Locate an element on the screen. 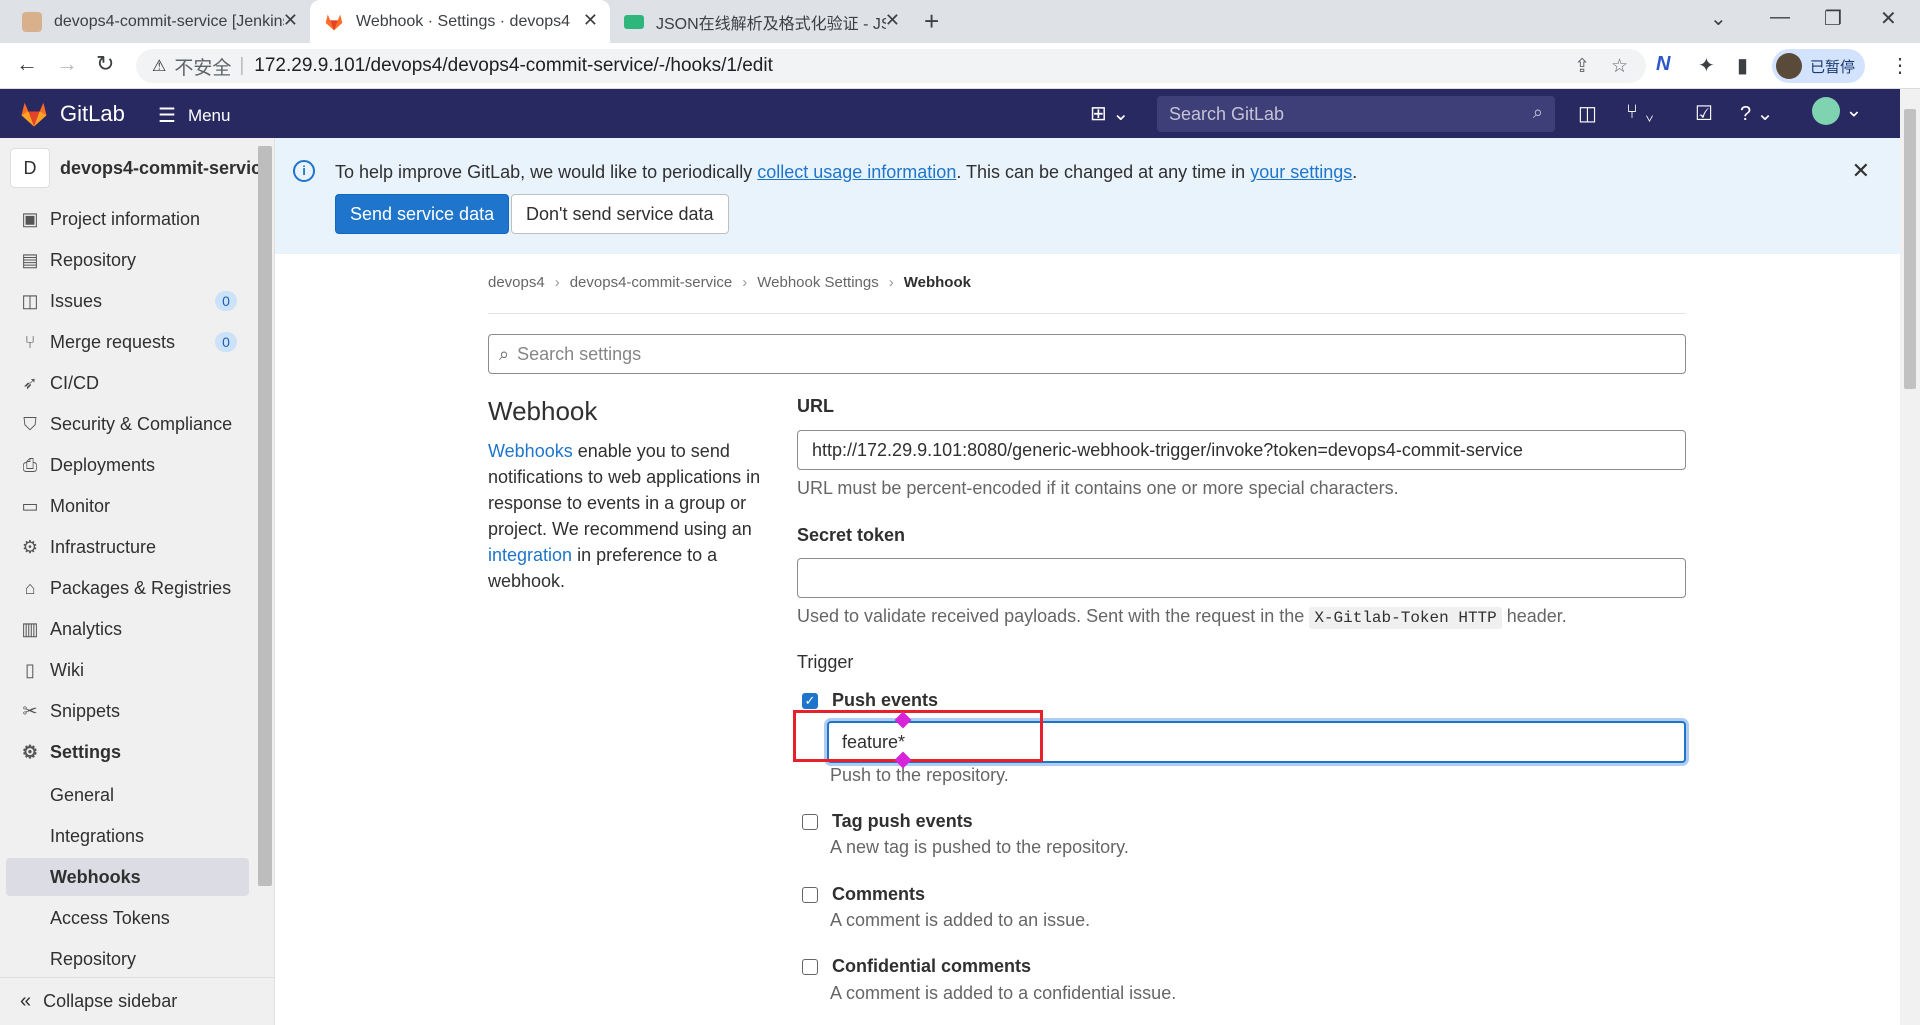 This screenshot has width=1920, height=1025. create-new-icon: ⊞ ⌄ is located at coordinates (1109, 113).